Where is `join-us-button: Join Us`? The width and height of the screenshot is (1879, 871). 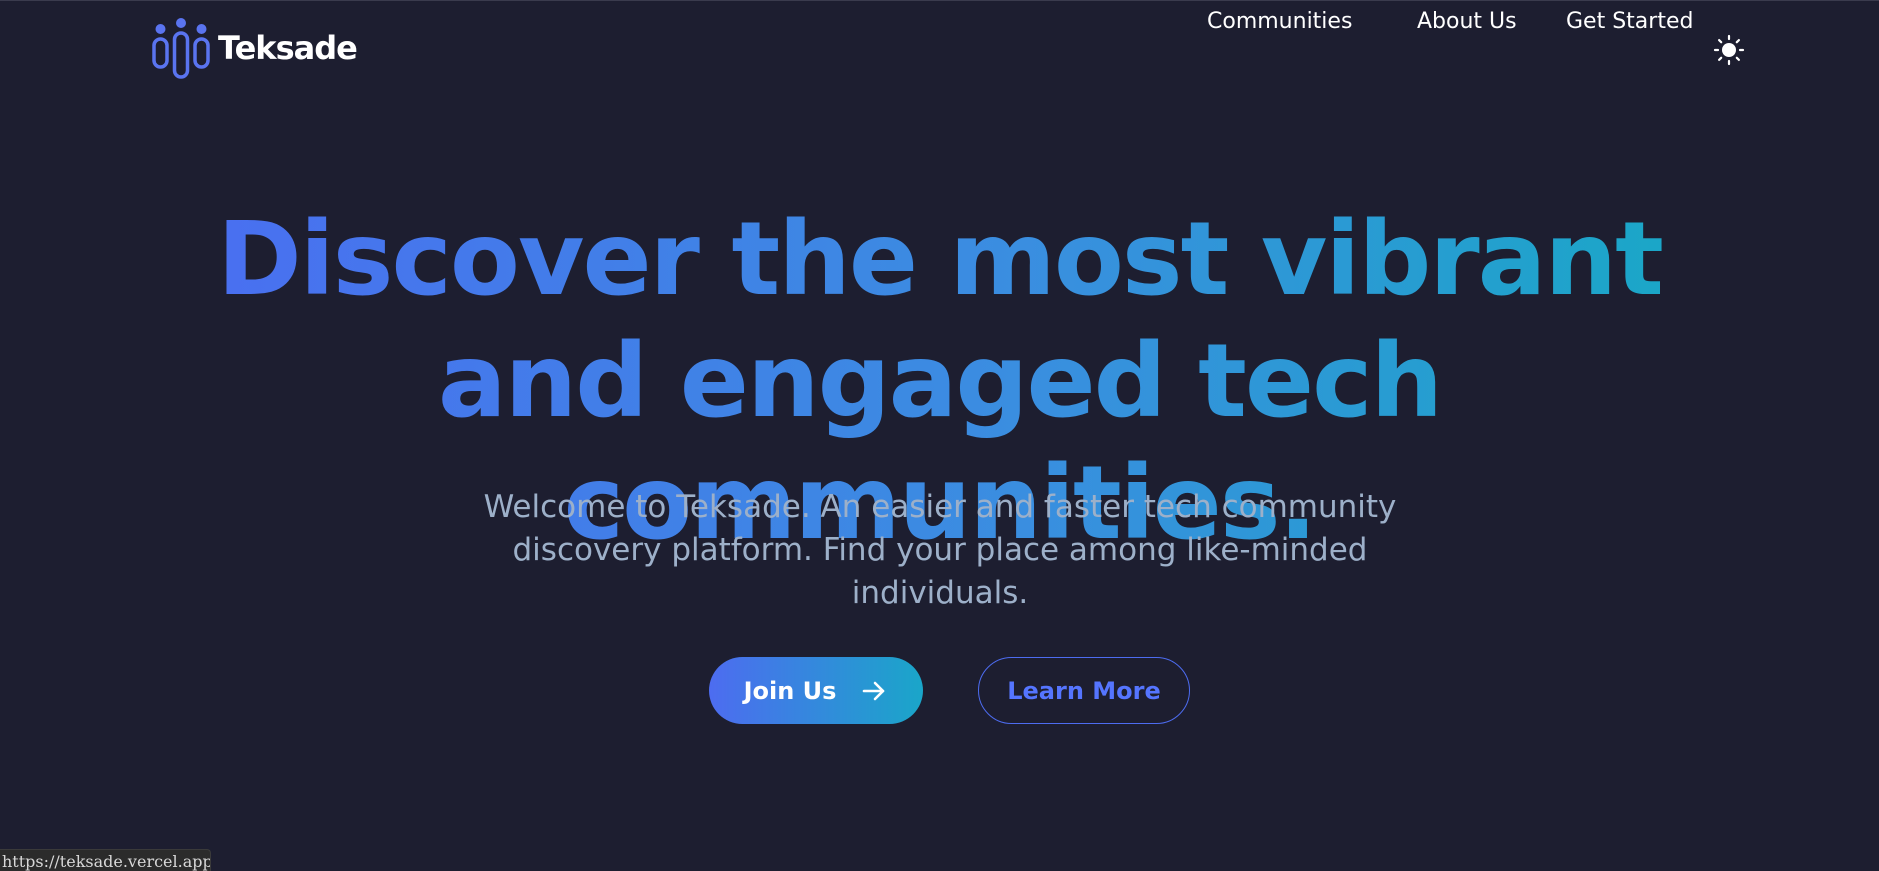
join-us-button: Join Us is located at coordinates (816, 690).